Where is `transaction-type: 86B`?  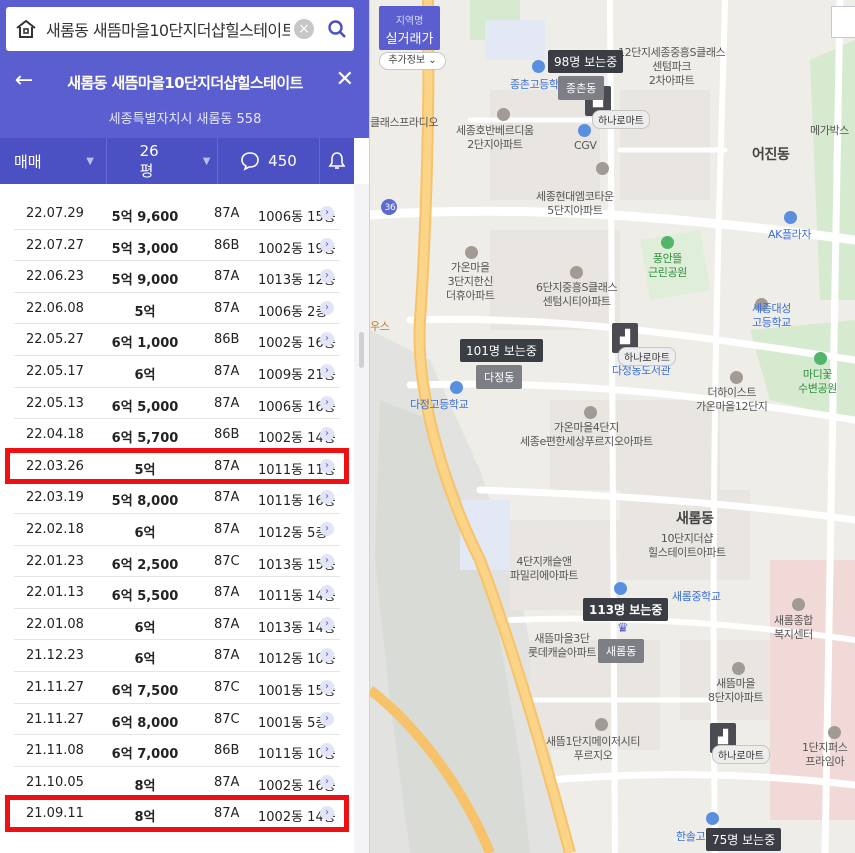 transaction-type: 86B is located at coordinates (227, 245).